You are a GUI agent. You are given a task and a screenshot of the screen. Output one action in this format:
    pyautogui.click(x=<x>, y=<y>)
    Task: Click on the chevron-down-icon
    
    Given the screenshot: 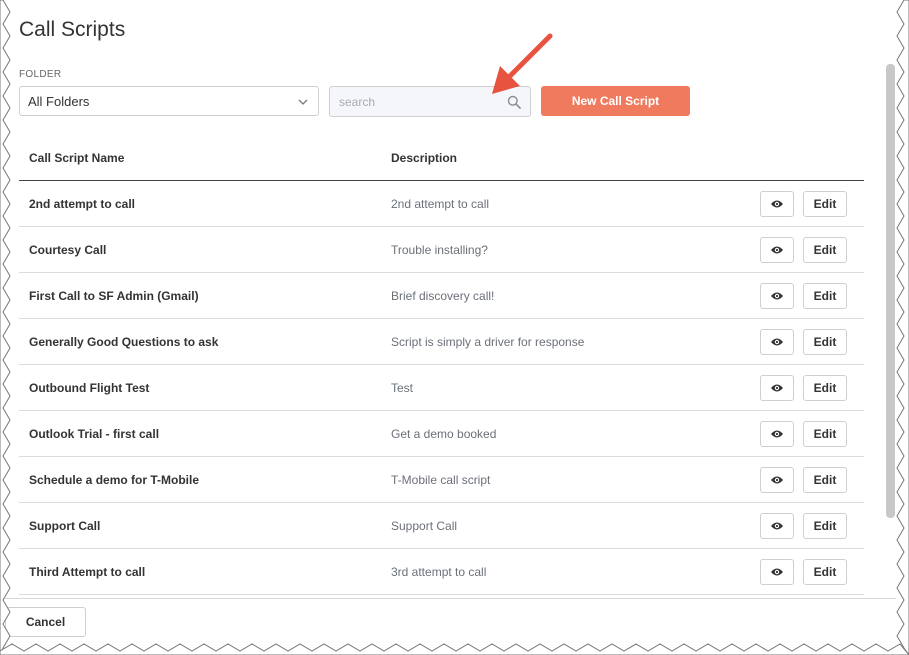 What is the action you would take?
    pyautogui.click(x=303, y=102)
    